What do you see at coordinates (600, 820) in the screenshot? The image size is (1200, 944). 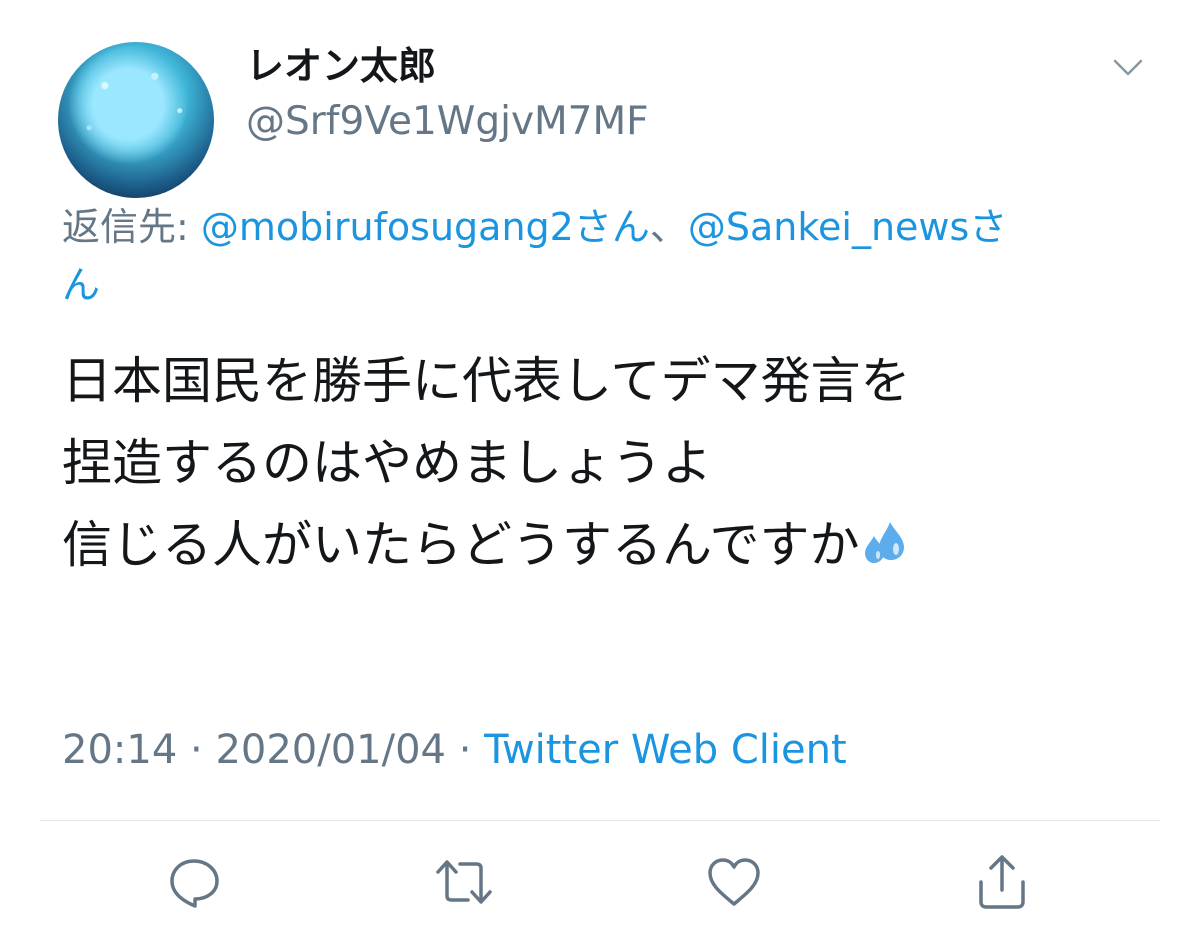 I see `divider` at bounding box center [600, 820].